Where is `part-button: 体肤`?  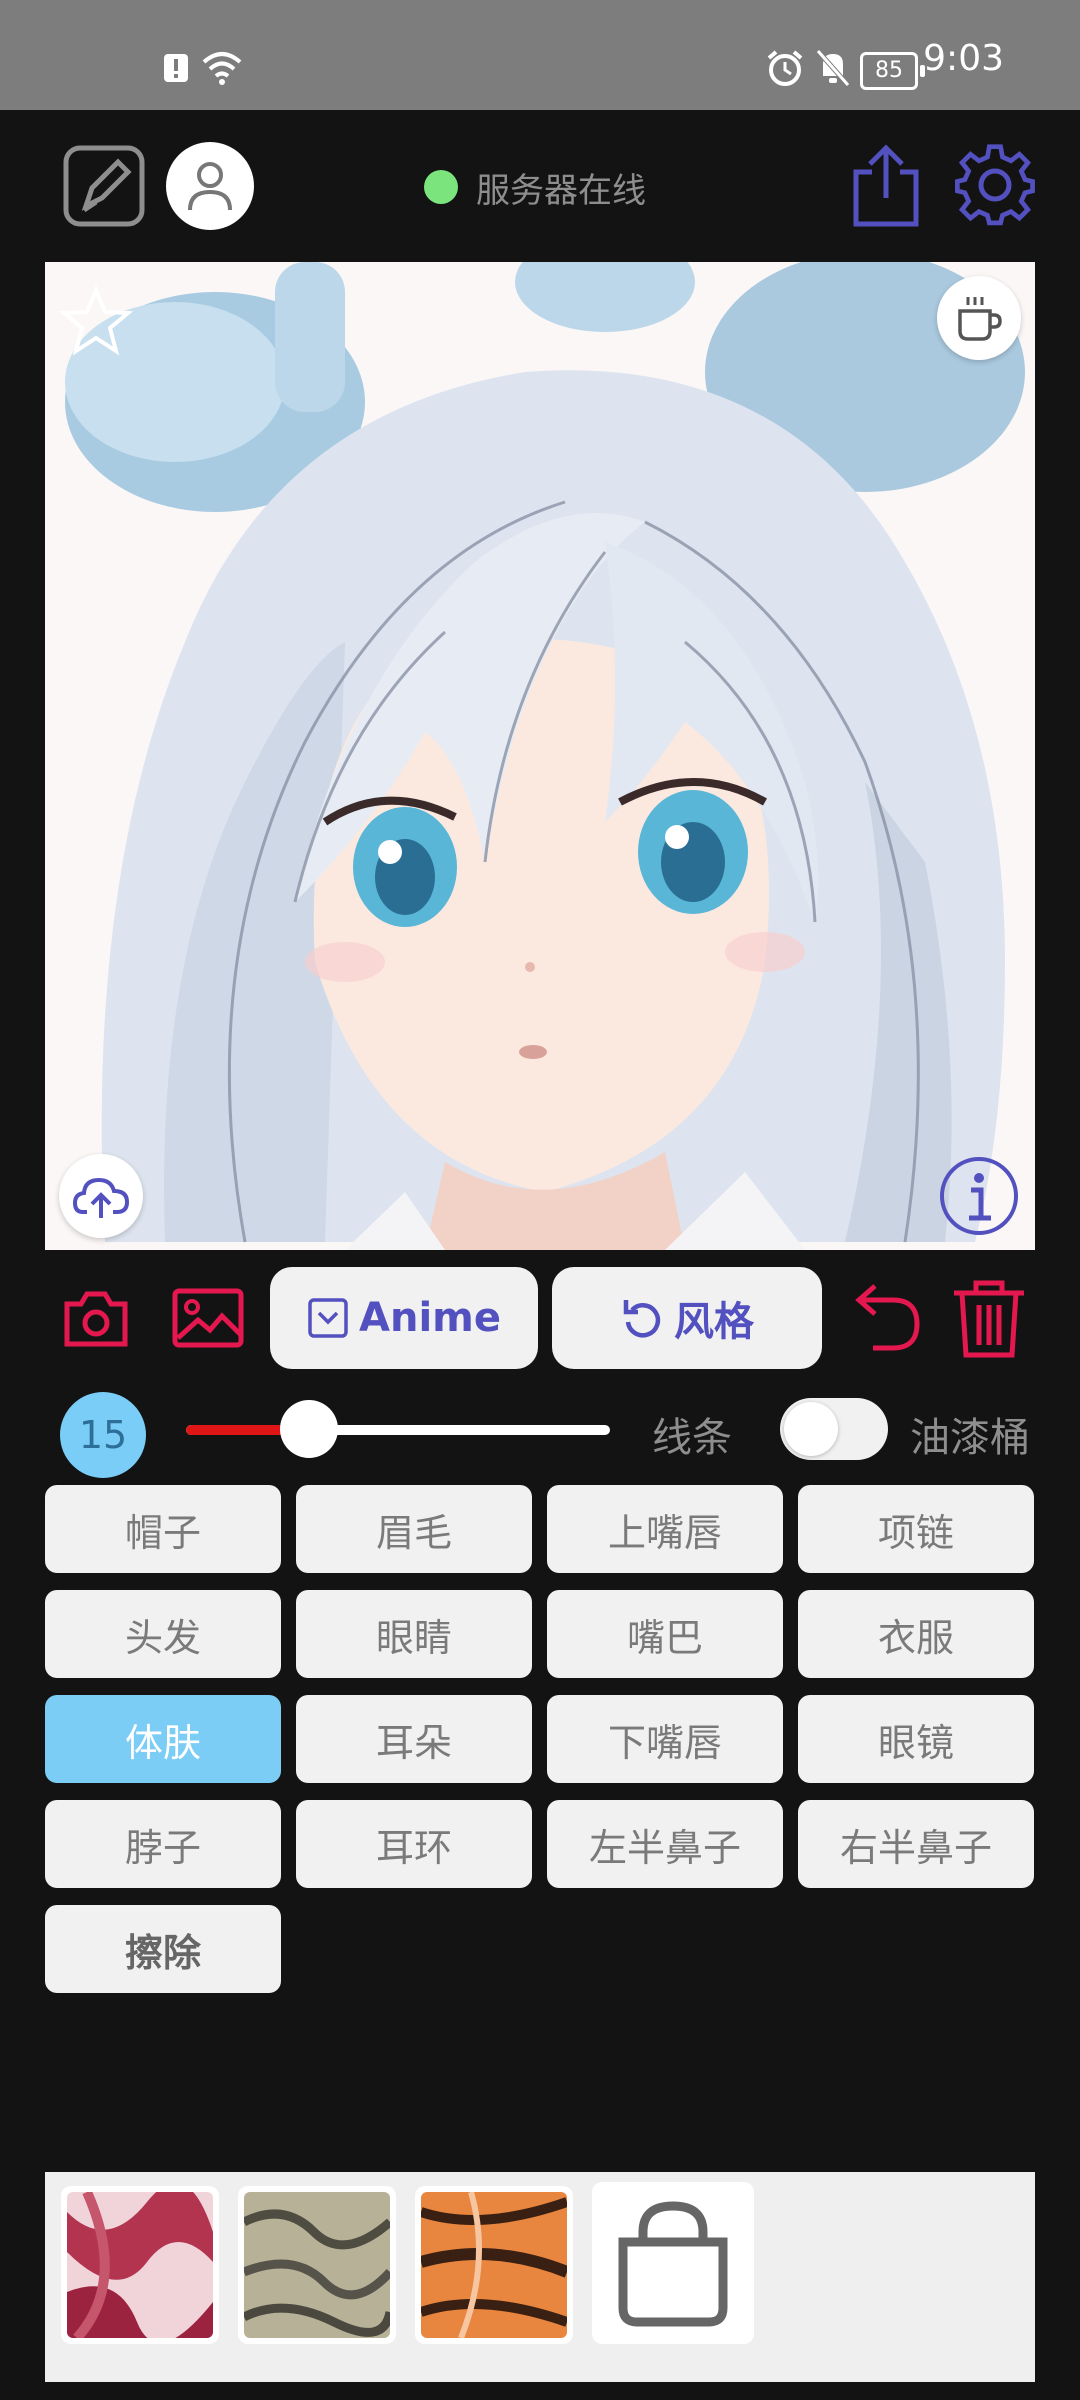
part-button: 体肤 is located at coordinates (163, 1739).